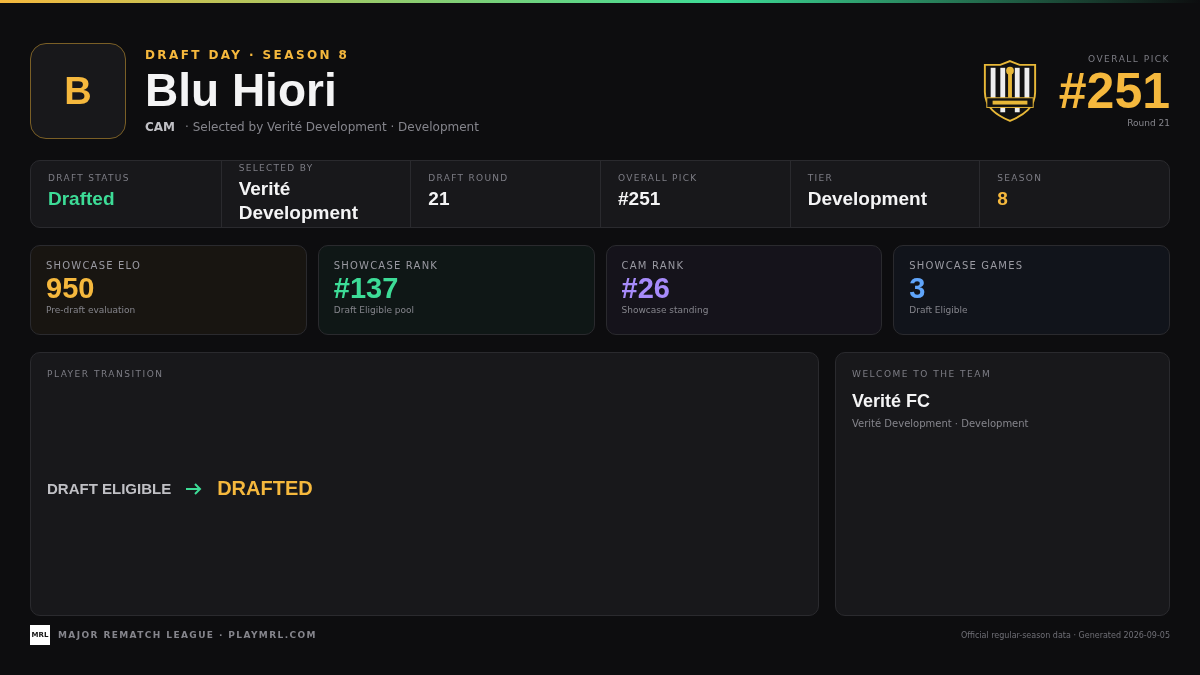  Describe the element at coordinates (89, 178) in the screenshot. I see `fact-label: DRAFT STATUS` at that location.